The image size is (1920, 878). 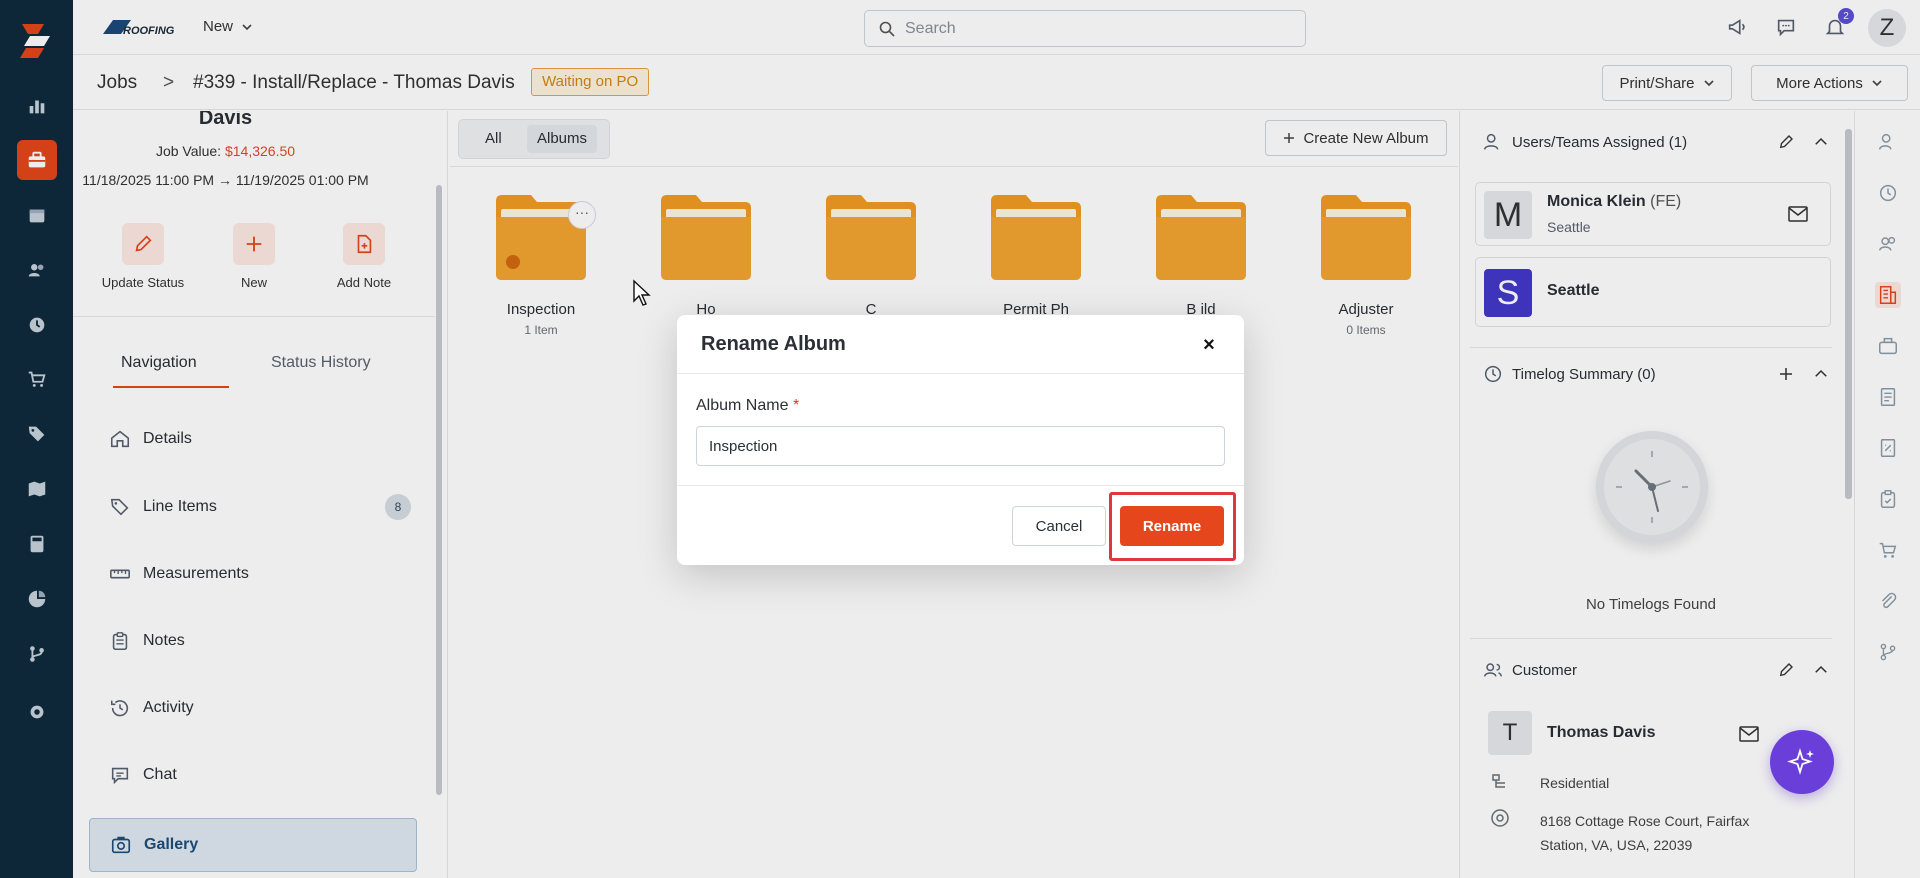 What do you see at coordinates (773, 344) in the screenshot?
I see `dialog-title: Rename Album` at bounding box center [773, 344].